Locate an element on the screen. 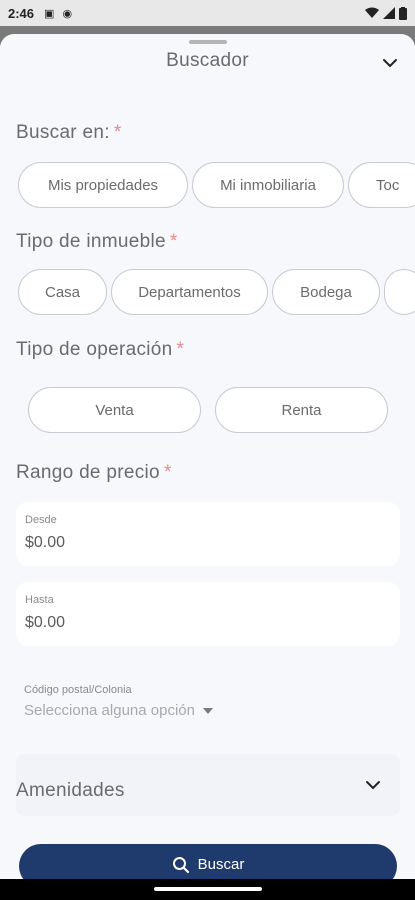 Image resolution: width=415 pixels, height=900 pixels. buscar-en-text: Buscar en: is located at coordinates (63, 132).